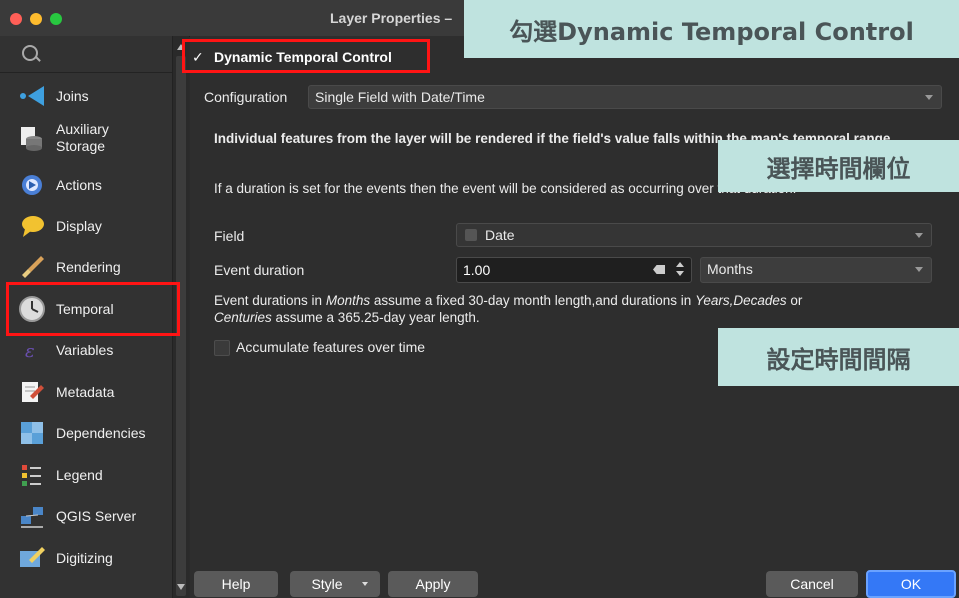 The width and height of the screenshot is (959, 598). I want to click on sidebar-item-auxiliary-storage: Auxiliary Storage, so click(86, 138).